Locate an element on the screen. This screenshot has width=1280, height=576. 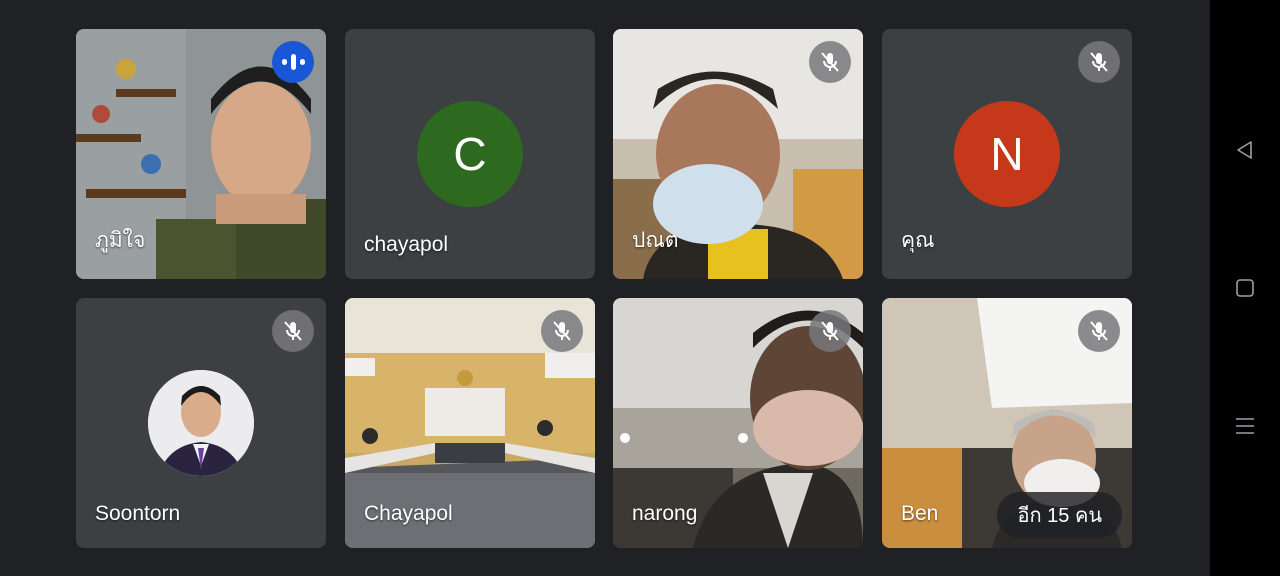
participant-tile-2: C chayapol is located at coordinates (470, 154).